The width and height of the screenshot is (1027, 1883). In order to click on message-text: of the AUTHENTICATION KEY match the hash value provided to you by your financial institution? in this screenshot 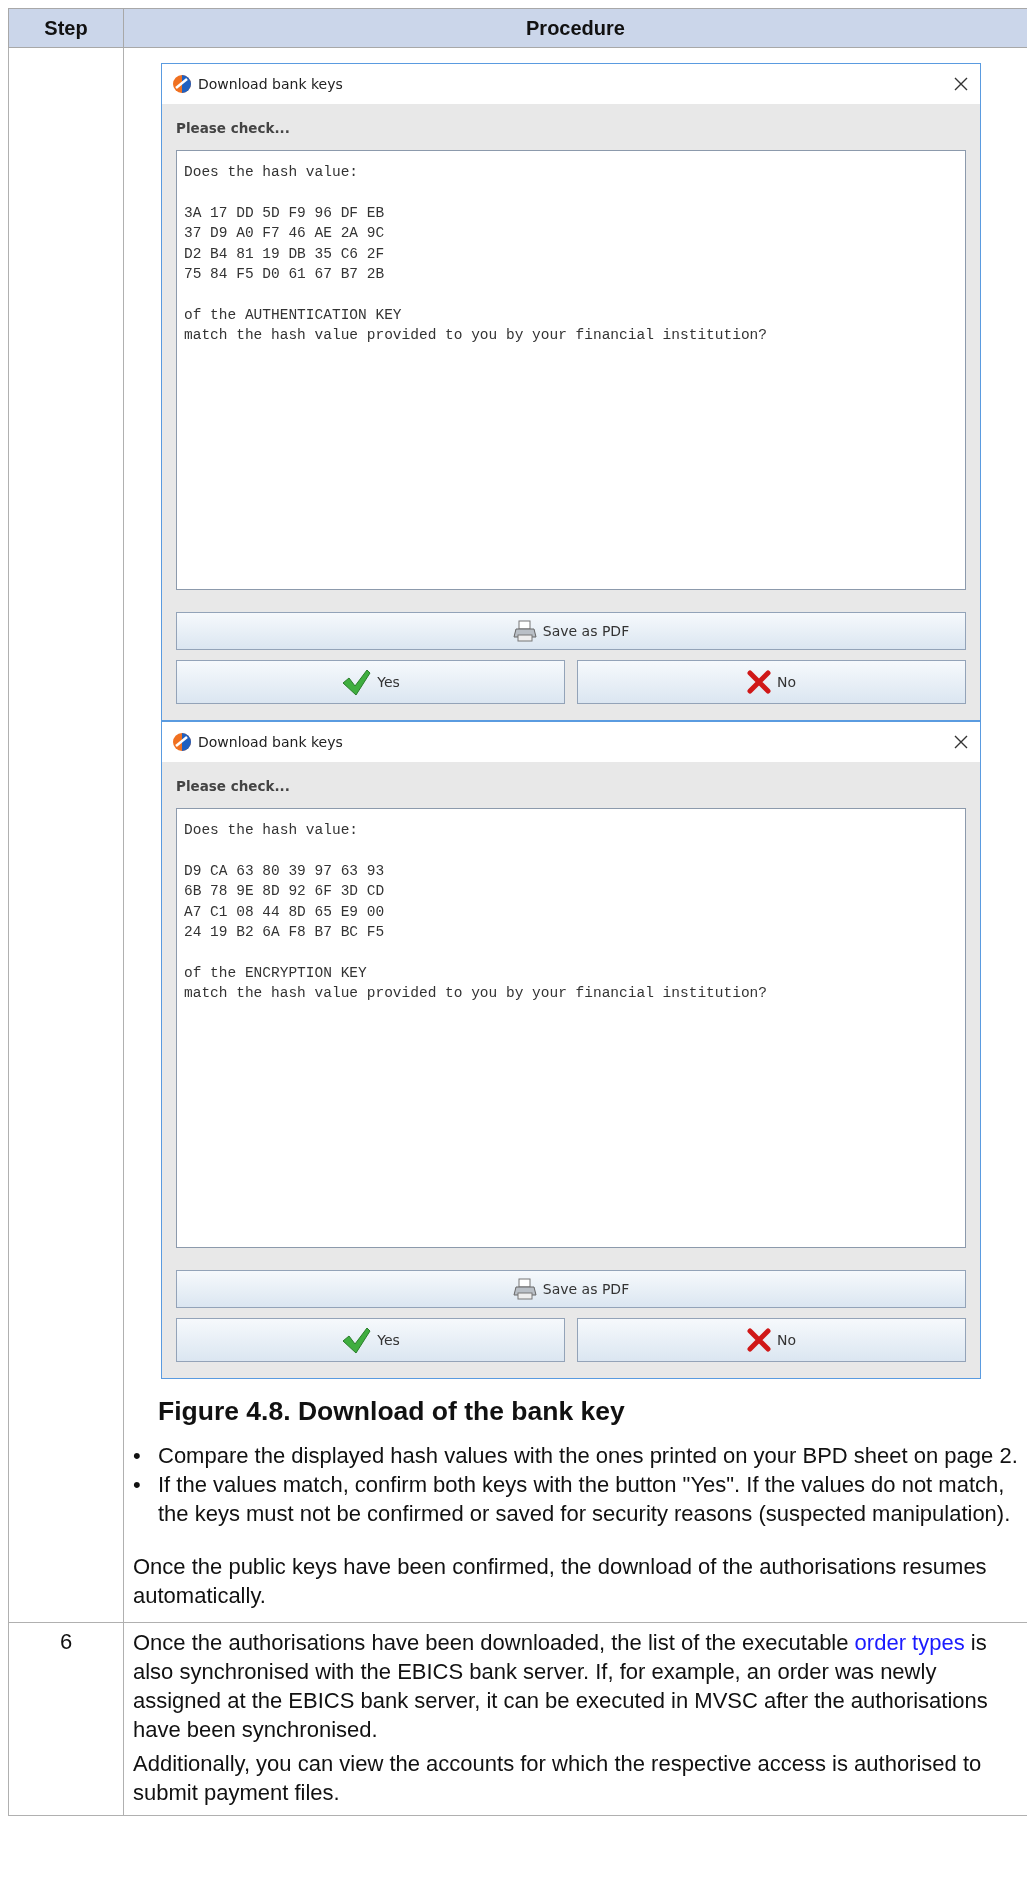, I will do `click(476, 325)`.